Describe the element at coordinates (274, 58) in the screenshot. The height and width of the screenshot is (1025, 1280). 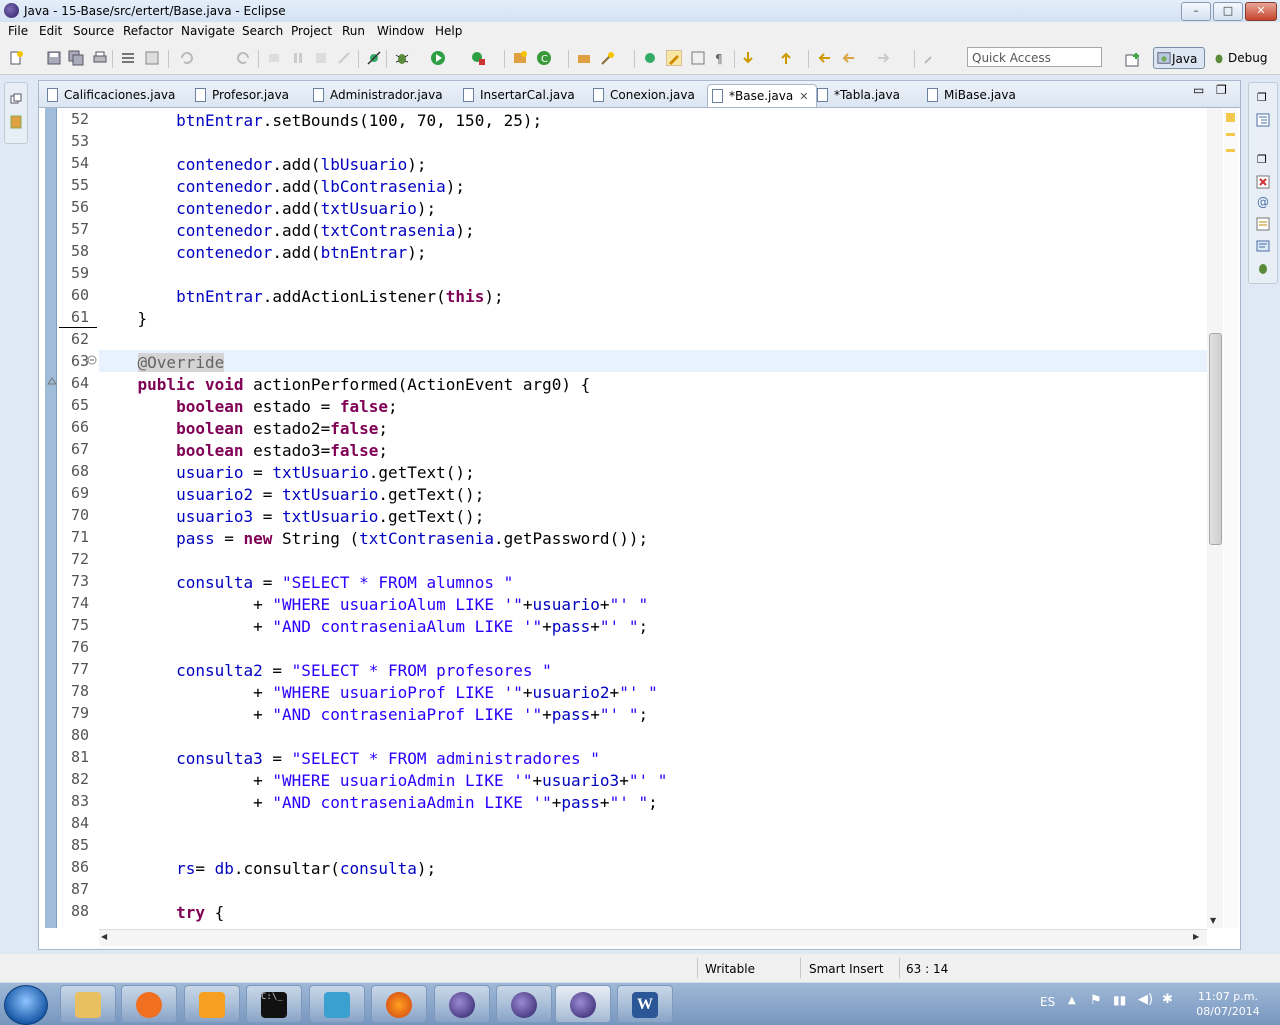
I see `step-into-icon` at that location.